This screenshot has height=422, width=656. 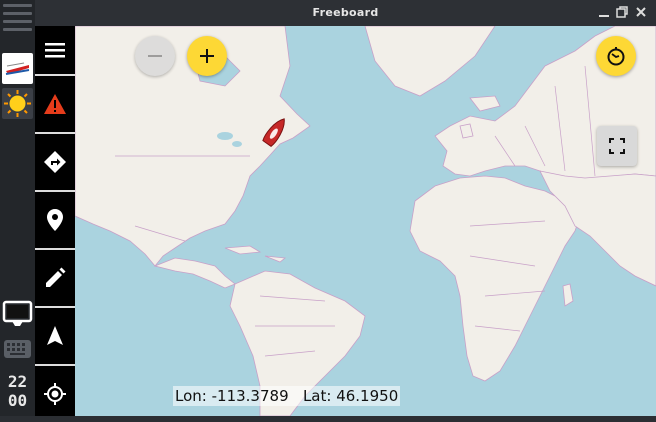 I want to click on dock-menu-icon, so click(x=17, y=20).